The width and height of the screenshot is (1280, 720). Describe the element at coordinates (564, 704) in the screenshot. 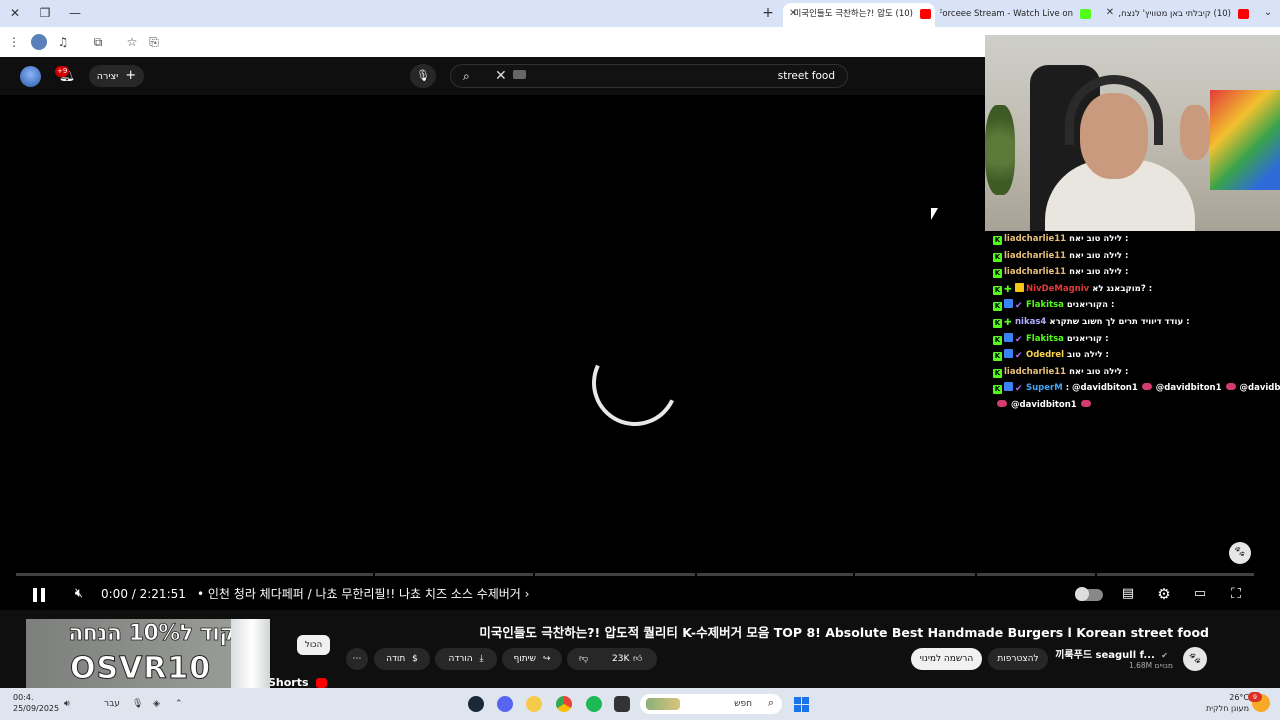

I see `chrome-icon` at that location.